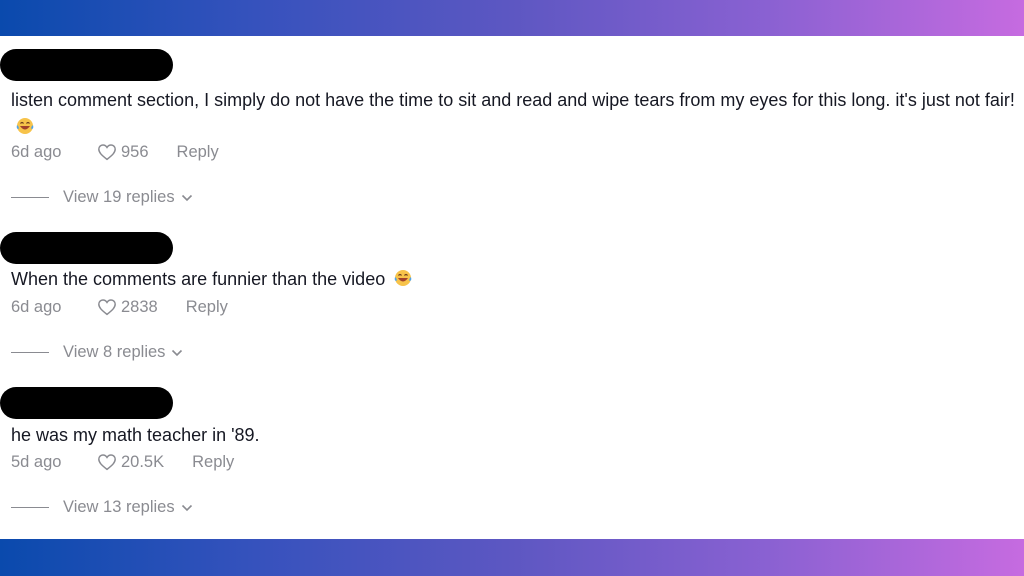  I want to click on comment-meta: 6d ago 2838 Reply, so click(119, 307).